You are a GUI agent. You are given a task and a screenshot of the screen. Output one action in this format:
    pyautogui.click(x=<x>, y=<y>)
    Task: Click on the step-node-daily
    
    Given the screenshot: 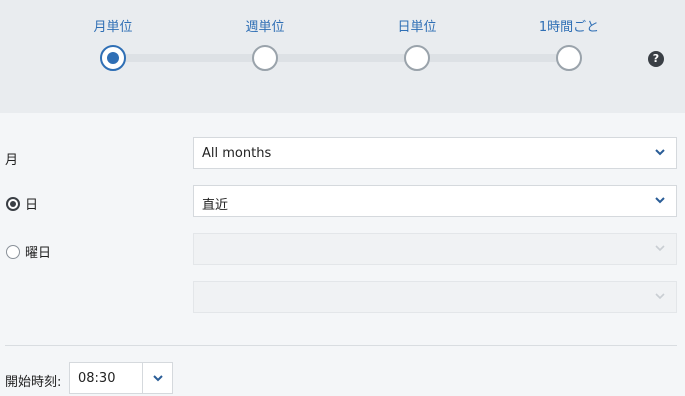 What is the action you would take?
    pyautogui.click(x=417, y=58)
    